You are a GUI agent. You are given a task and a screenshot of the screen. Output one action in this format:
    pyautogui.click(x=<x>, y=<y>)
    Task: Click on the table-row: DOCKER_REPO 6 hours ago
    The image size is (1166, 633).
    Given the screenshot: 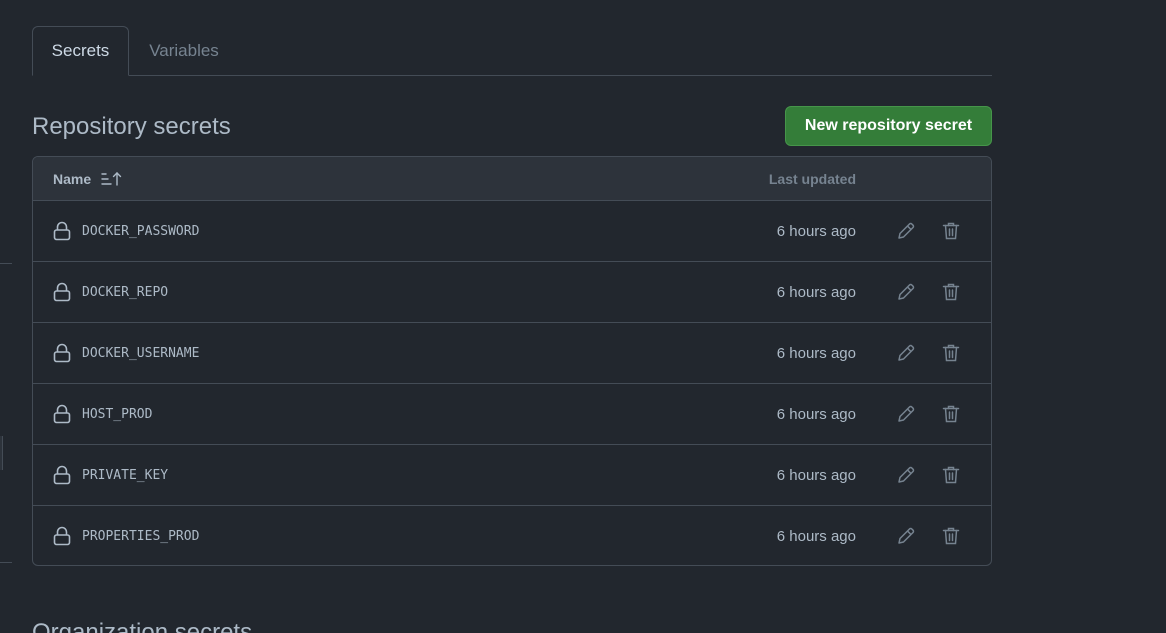 What is the action you would take?
    pyautogui.click(x=512, y=292)
    